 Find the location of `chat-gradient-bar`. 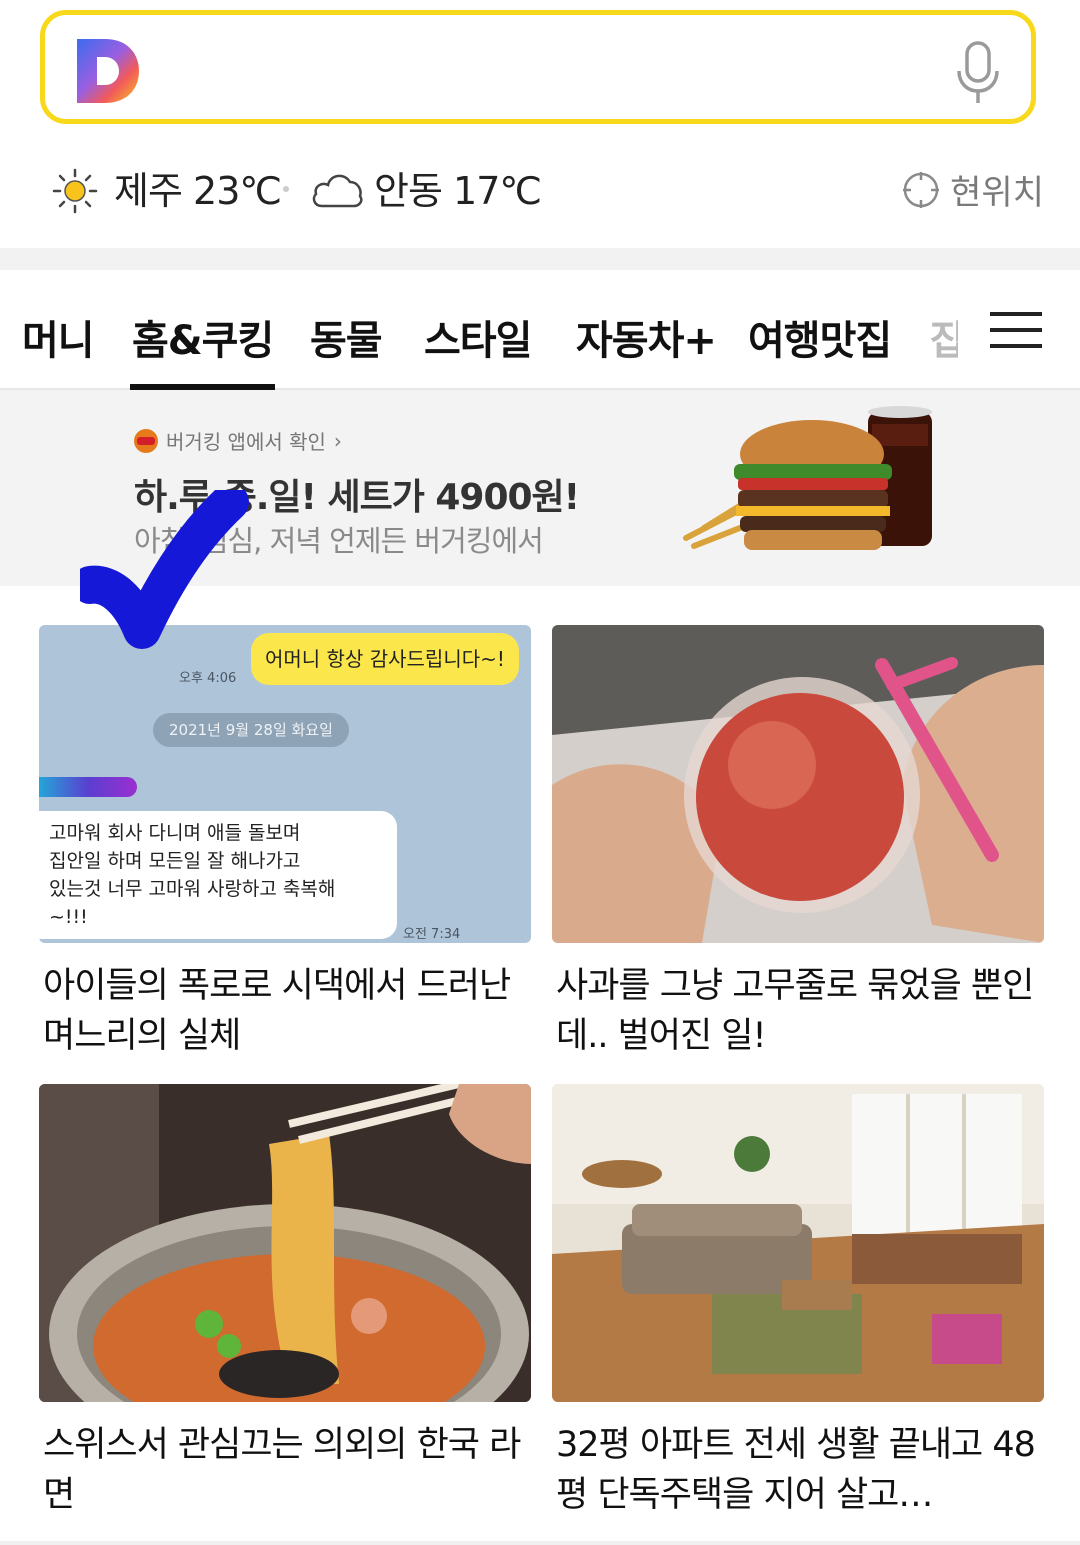

chat-gradient-bar is located at coordinates (88, 787).